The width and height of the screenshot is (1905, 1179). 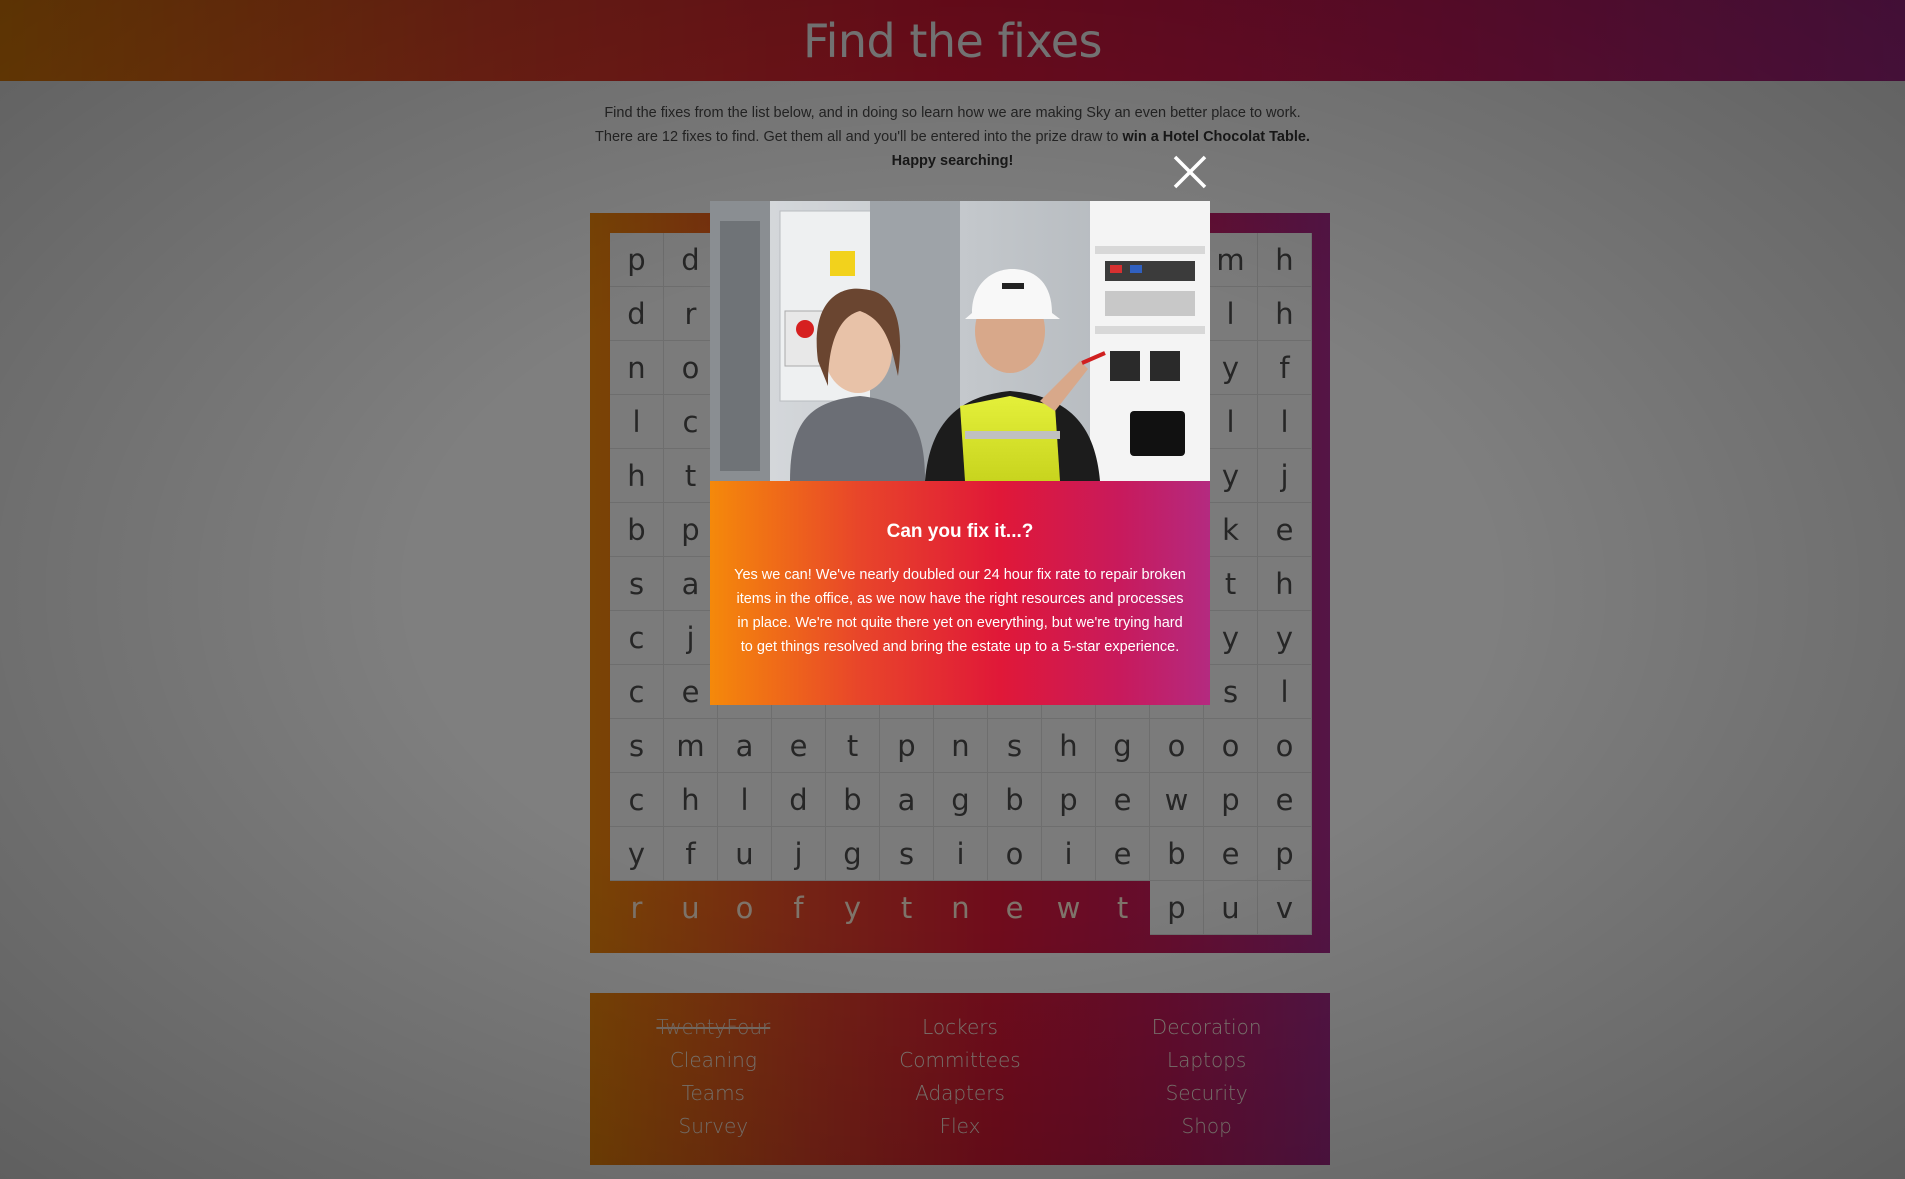 What do you see at coordinates (960, 341) in the screenshot?
I see `engineer-photo` at bounding box center [960, 341].